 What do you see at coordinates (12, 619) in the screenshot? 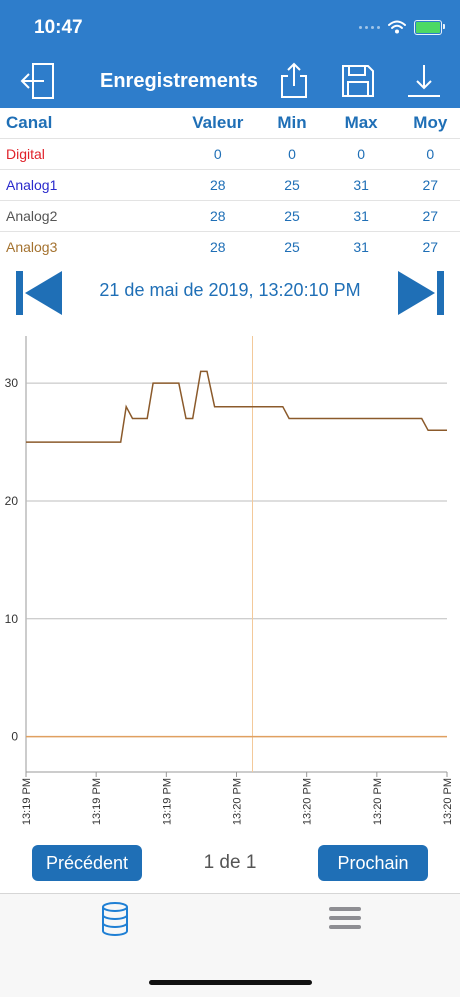
I see `y-tick-label: 10` at bounding box center [12, 619].